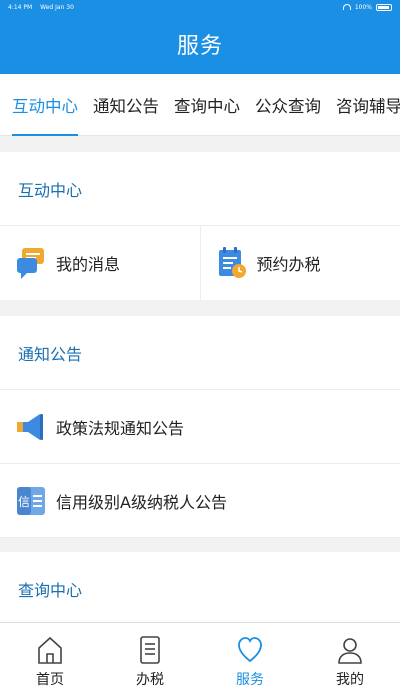 Image resolution: width=400 pixels, height=700 pixels. What do you see at coordinates (250, 679) in the screenshot?
I see `nav-service-label: 服务` at bounding box center [250, 679].